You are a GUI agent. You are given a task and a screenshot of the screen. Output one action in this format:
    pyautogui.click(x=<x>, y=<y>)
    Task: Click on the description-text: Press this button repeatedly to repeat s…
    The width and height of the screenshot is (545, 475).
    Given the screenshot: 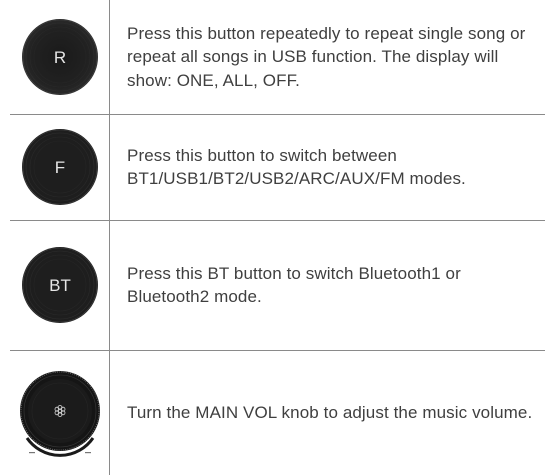 What is the action you would take?
    pyautogui.click(x=326, y=56)
    